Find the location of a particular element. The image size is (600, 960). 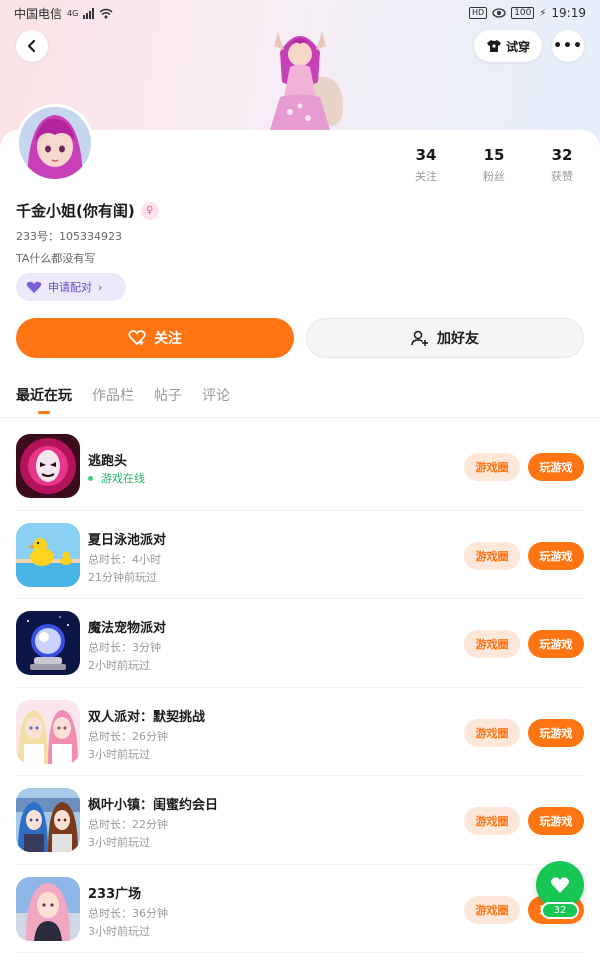

game-name: 枫叶小镇：闺蜜约会日 is located at coordinates (153, 805).